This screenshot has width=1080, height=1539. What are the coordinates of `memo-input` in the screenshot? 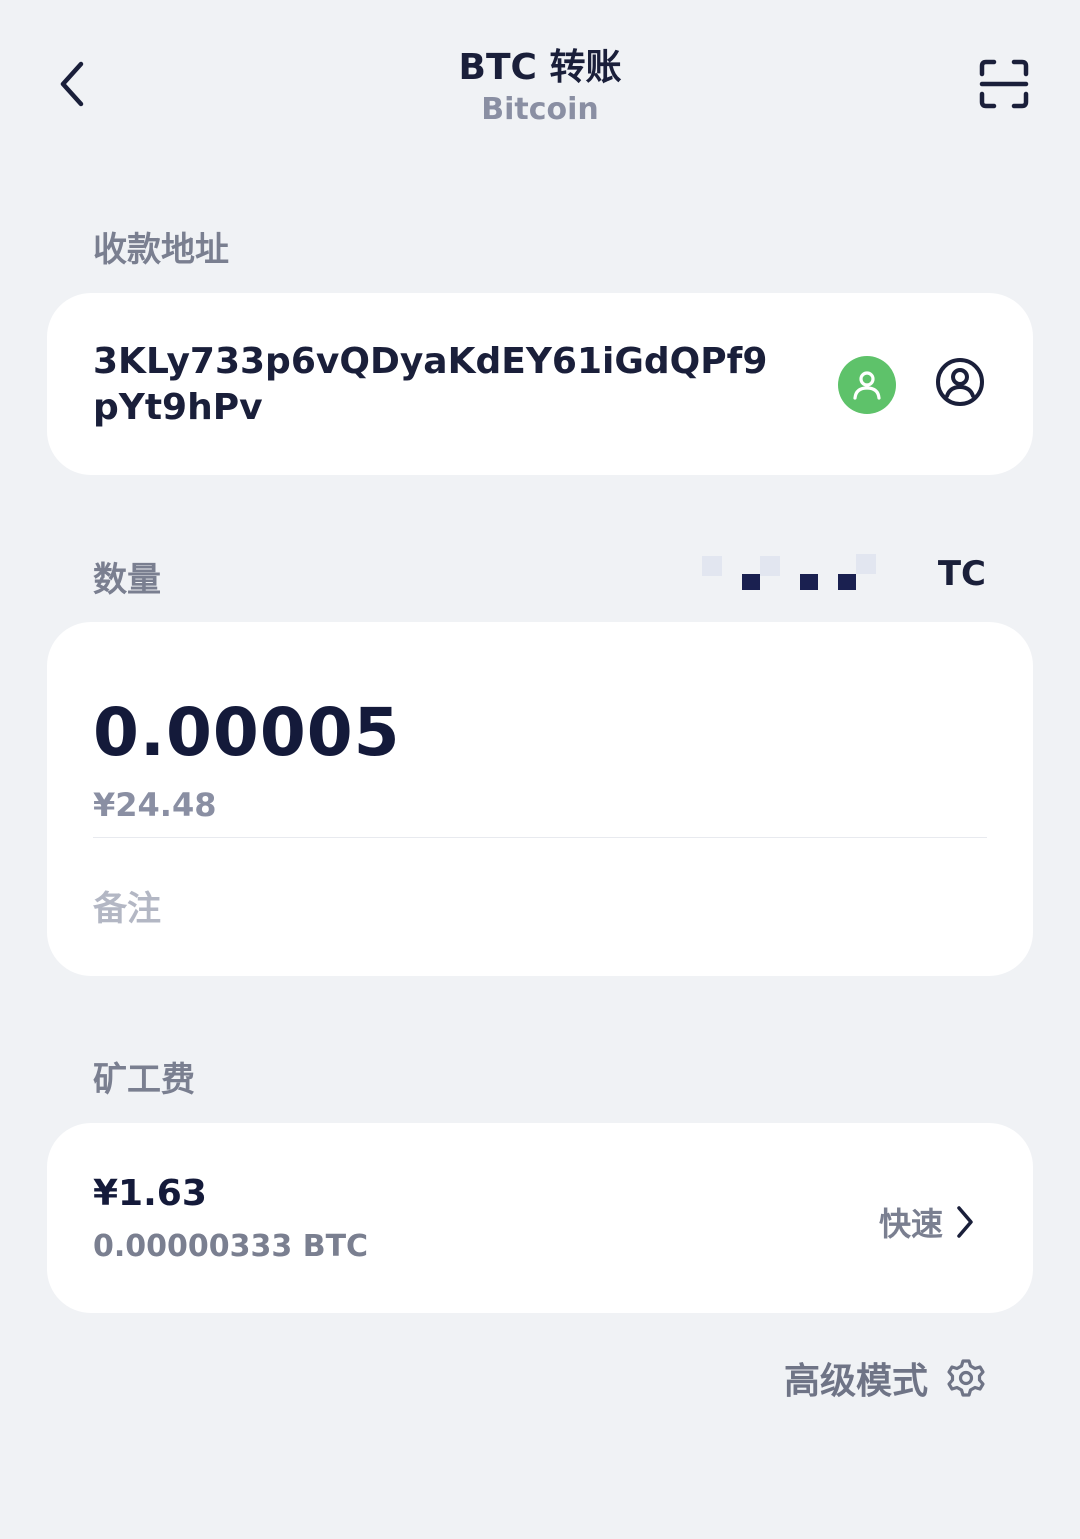 It's located at (533, 909).